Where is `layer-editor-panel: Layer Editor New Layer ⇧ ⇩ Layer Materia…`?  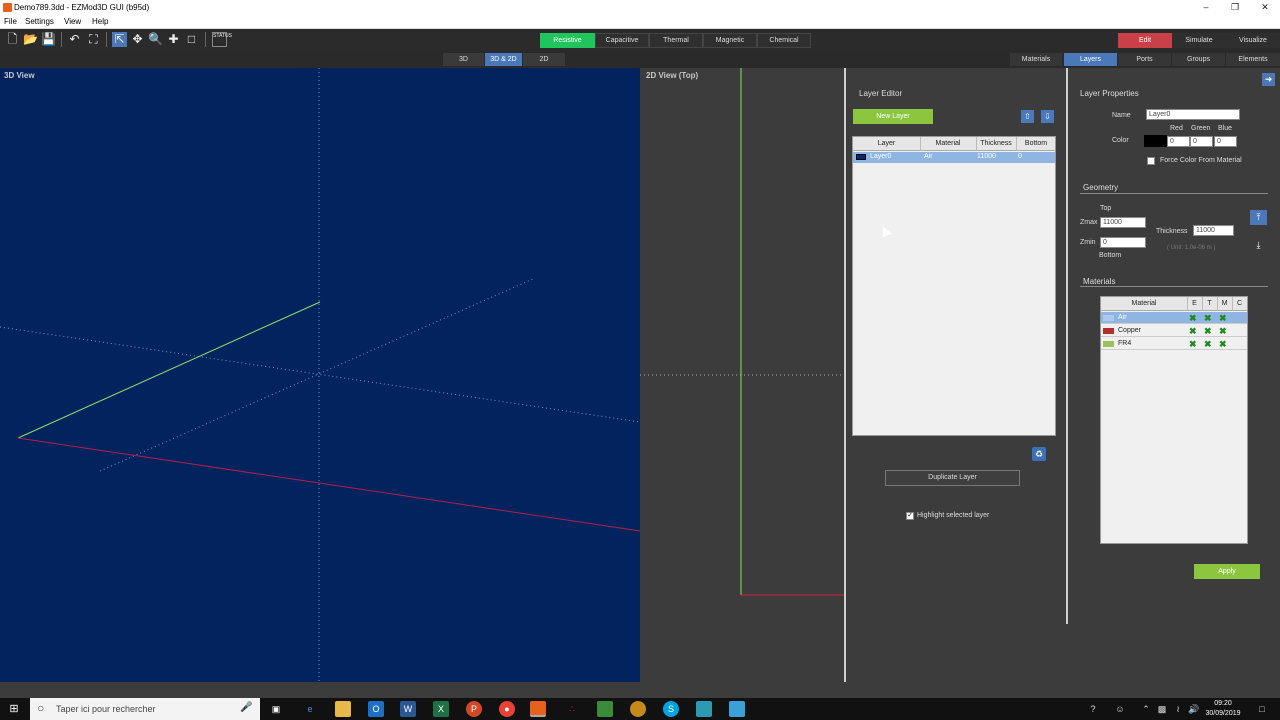 layer-editor-panel: Layer Editor New Layer ⇧ ⇩ Layer Materia… is located at coordinates (957, 375).